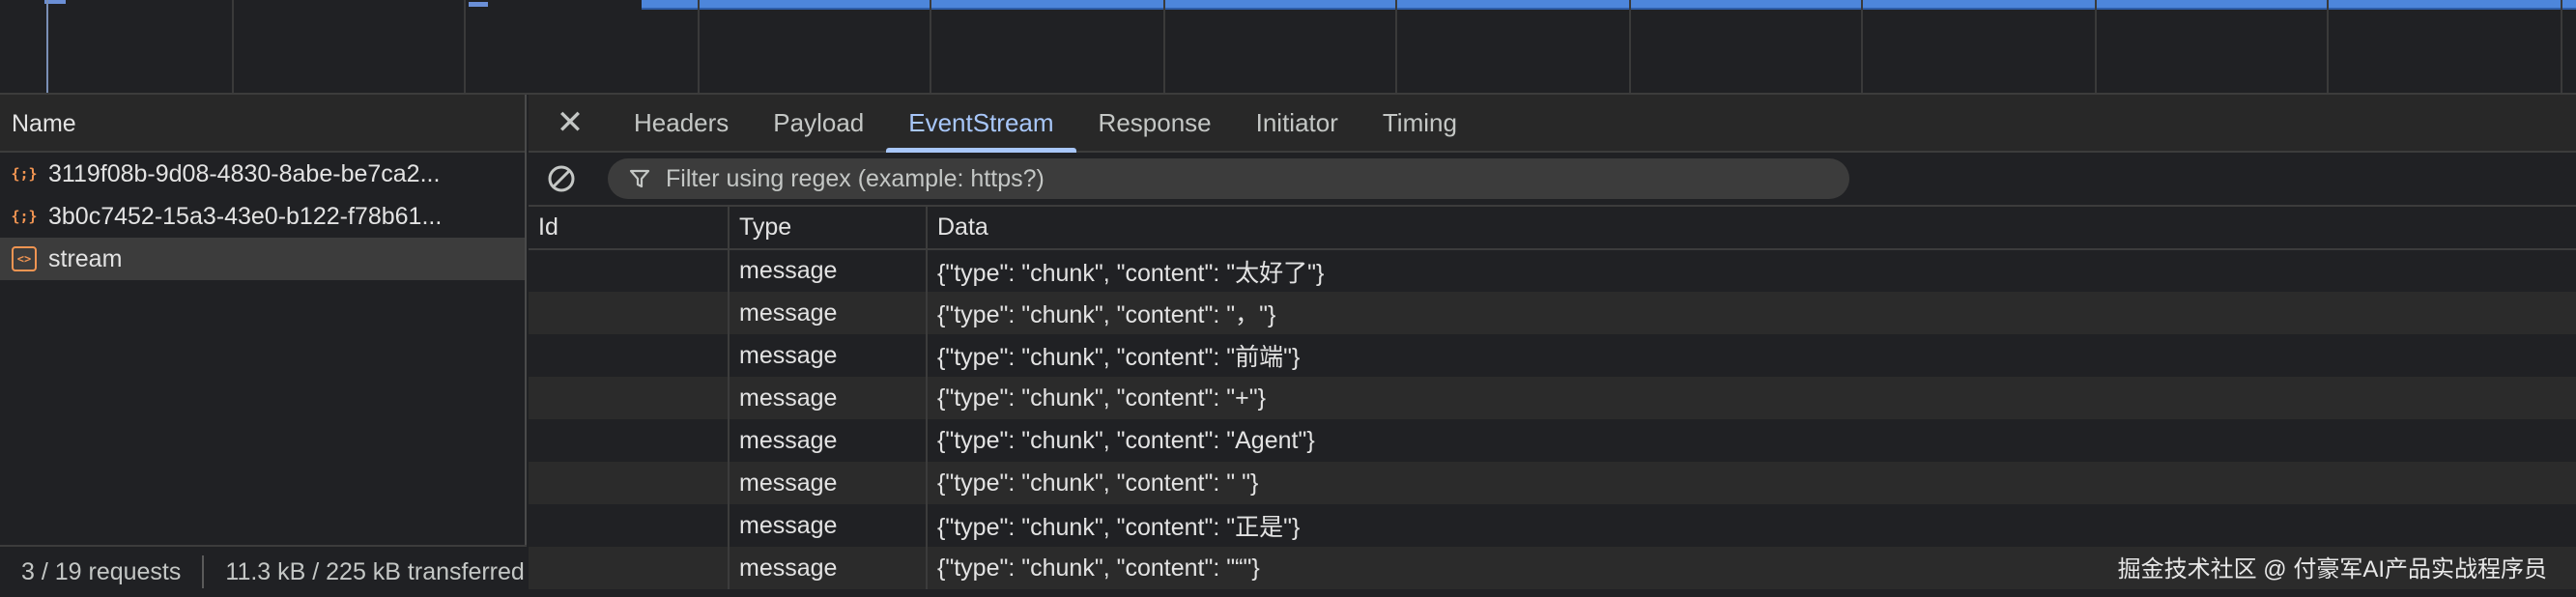  I want to click on clear-messages-button, so click(562, 179).